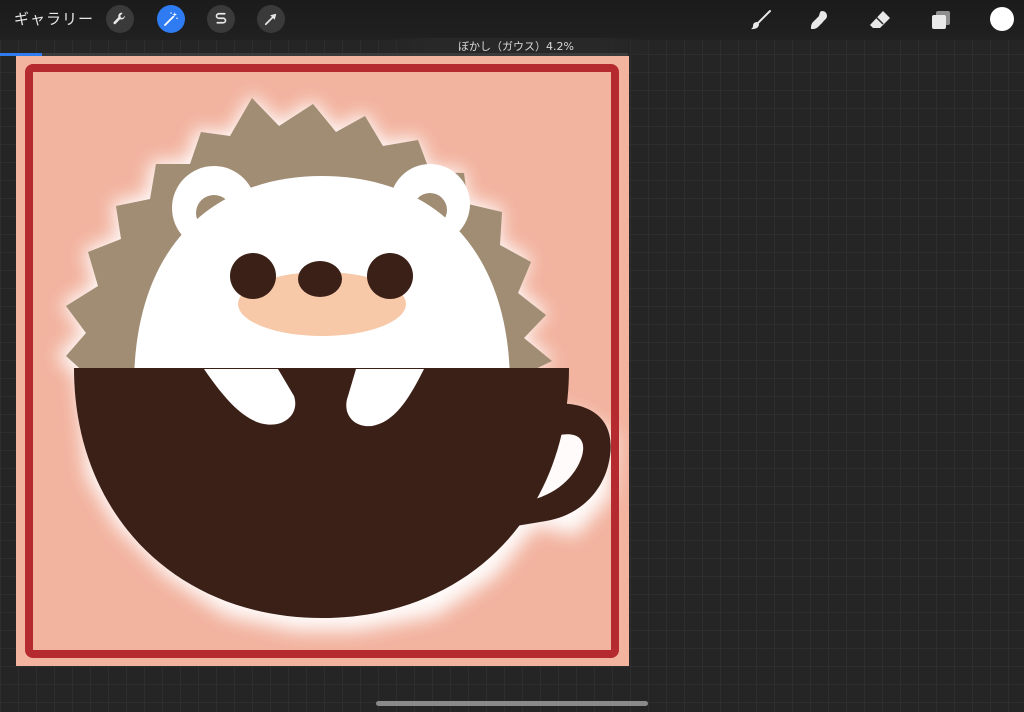  Describe the element at coordinates (512, 20) in the screenshot. I see `top-toolbar: ギャラリー` at that location.